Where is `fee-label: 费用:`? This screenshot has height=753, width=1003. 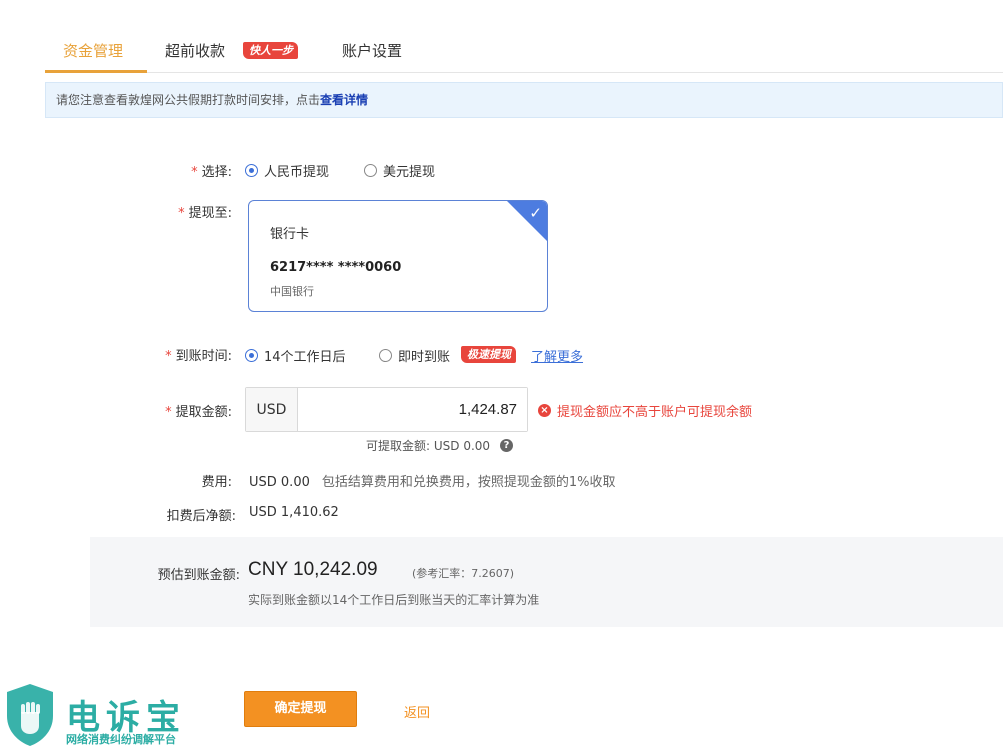 fee-label: 费用: is located at coordinates (216, 482).